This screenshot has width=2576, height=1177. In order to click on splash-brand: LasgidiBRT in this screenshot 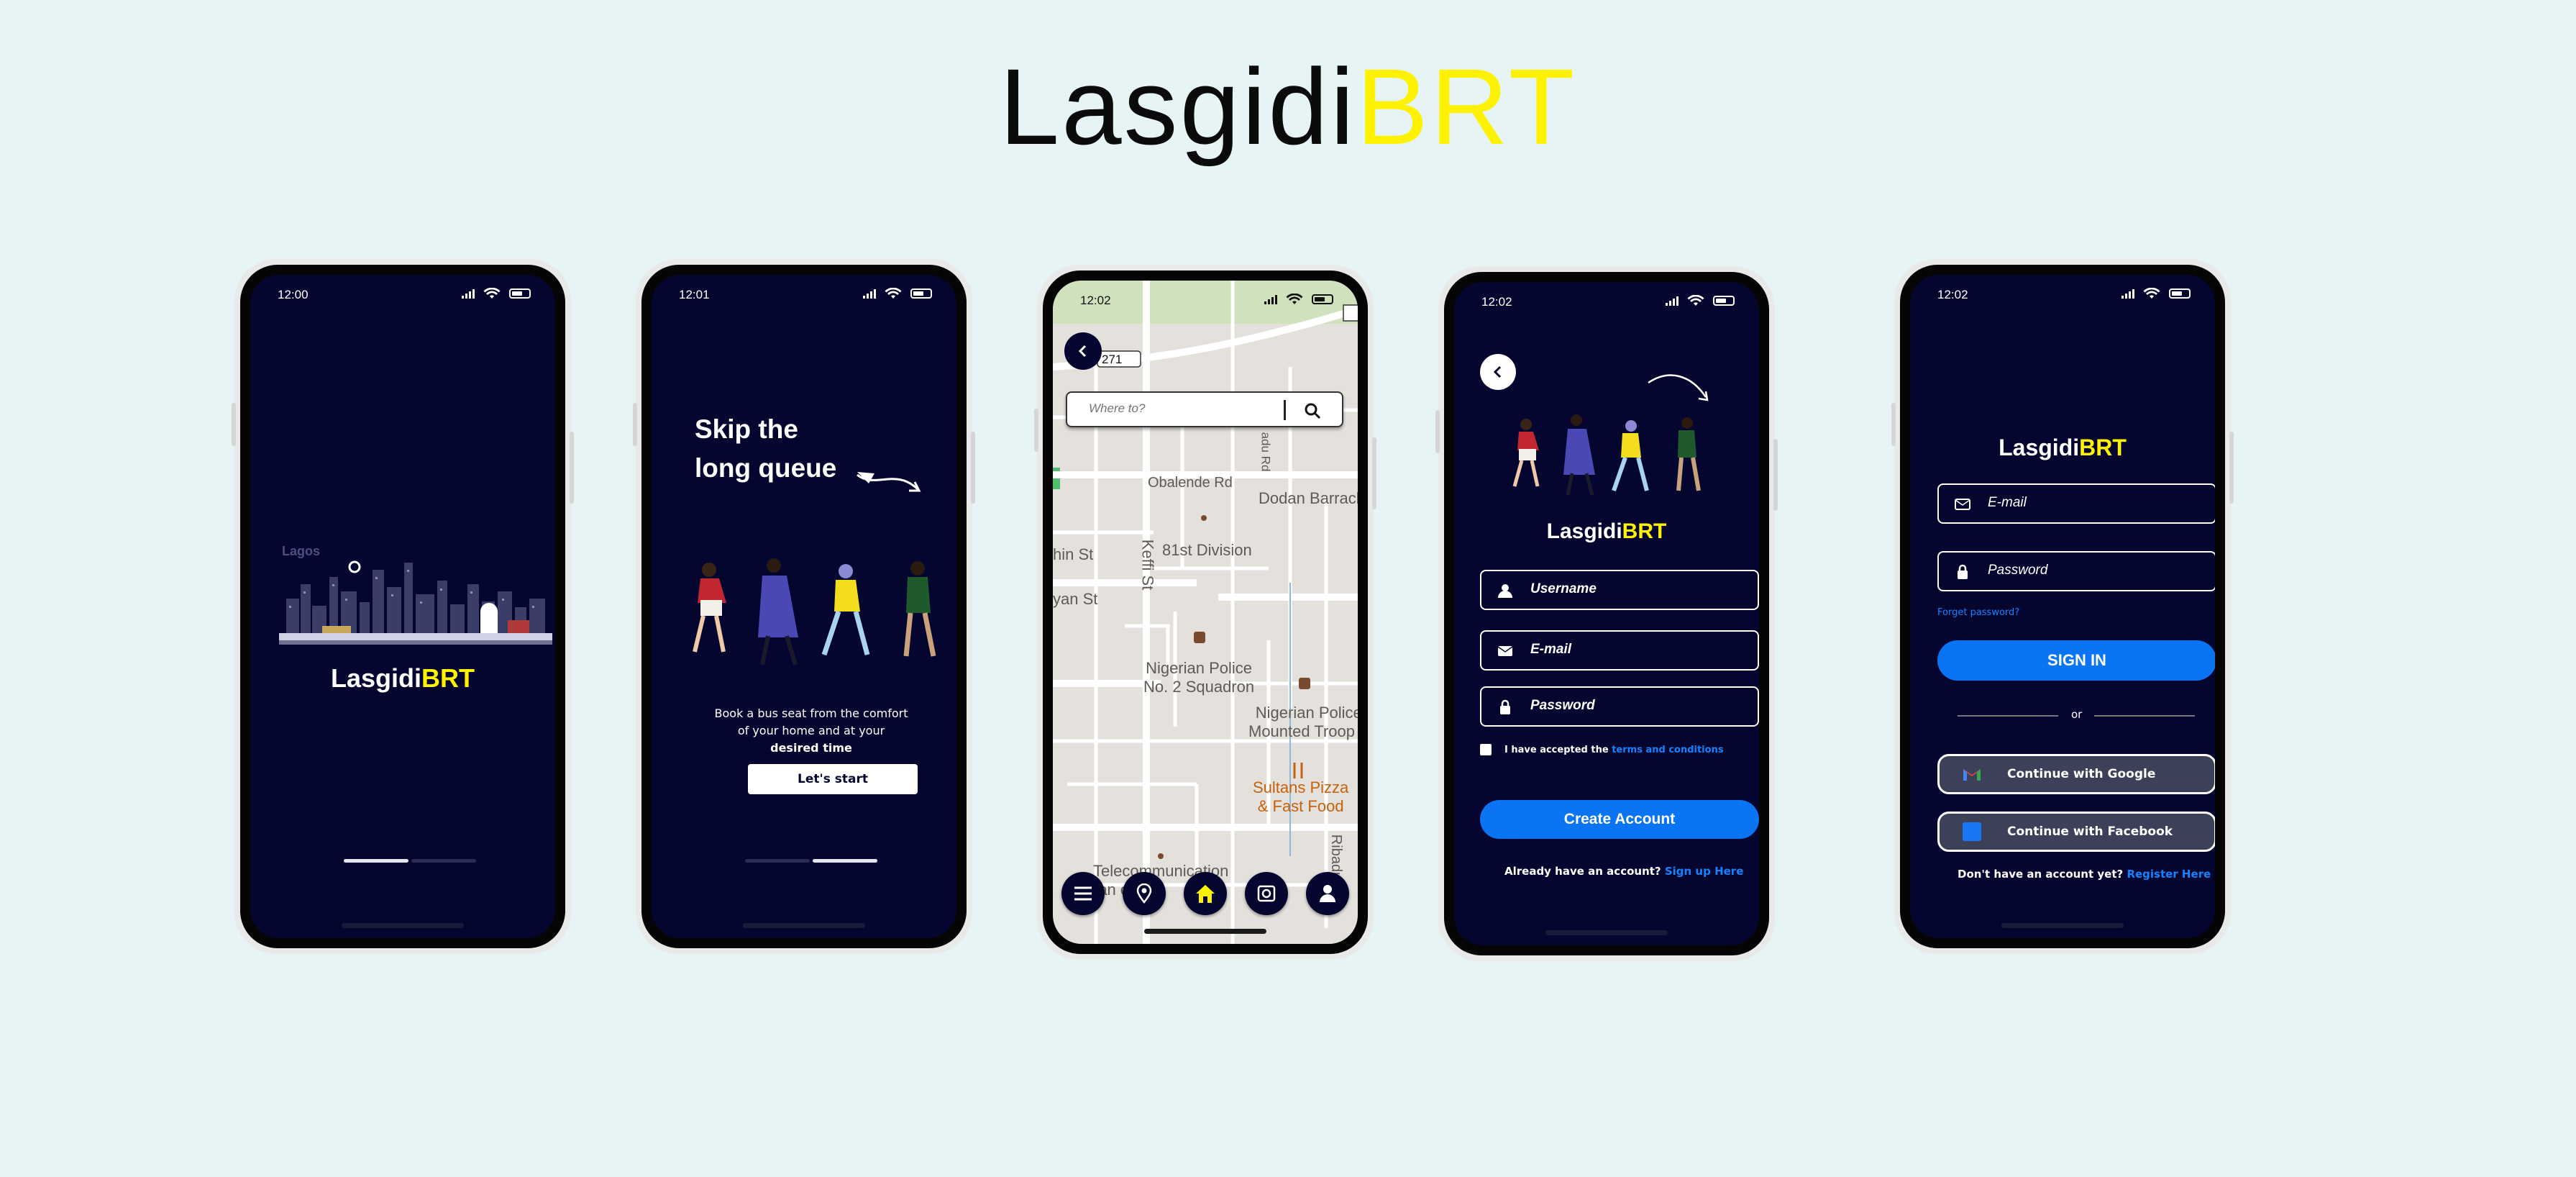, I will do `click(402, 679)`.